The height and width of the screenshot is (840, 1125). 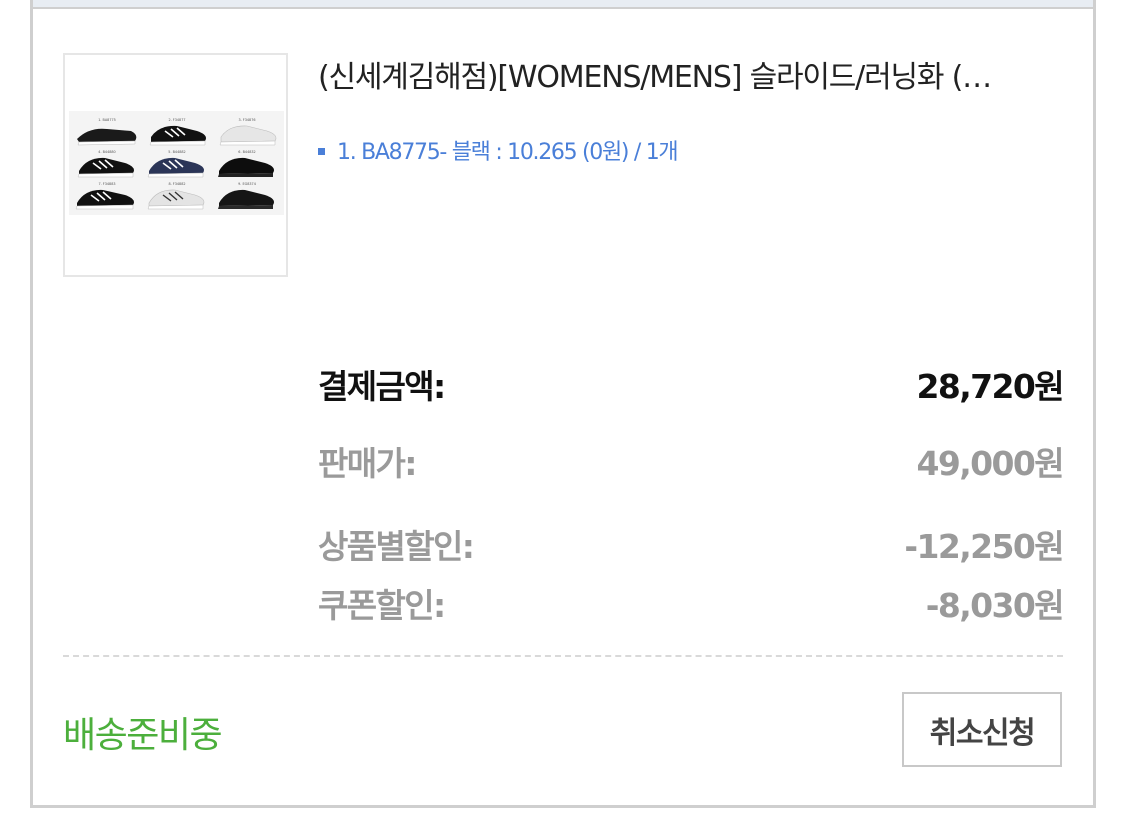 I want to click on coupon-discount-row: 쿠폰할인: -8,030원, so click(x=691, y=603).